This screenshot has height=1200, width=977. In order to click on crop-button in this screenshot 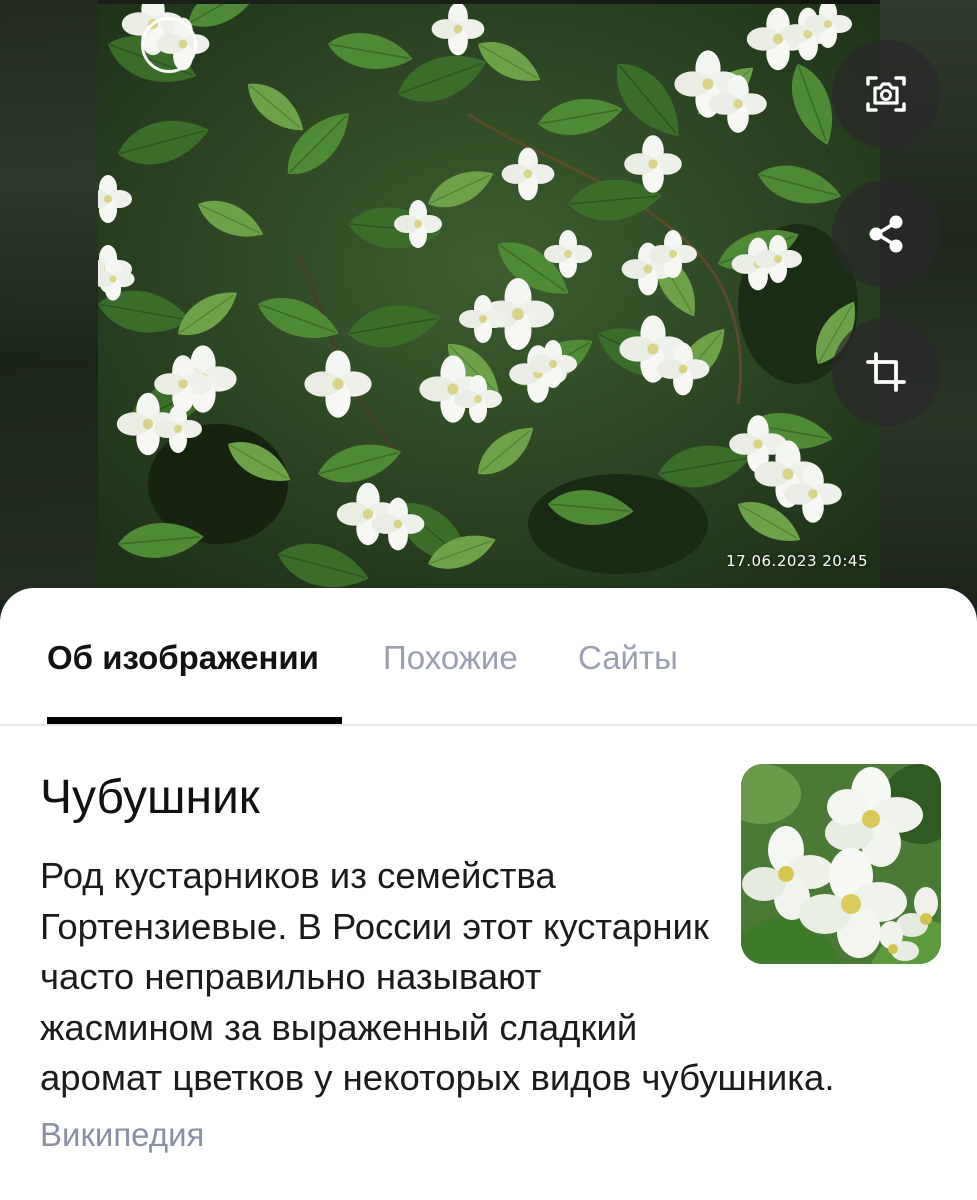, I will do `click(886, 372)`.